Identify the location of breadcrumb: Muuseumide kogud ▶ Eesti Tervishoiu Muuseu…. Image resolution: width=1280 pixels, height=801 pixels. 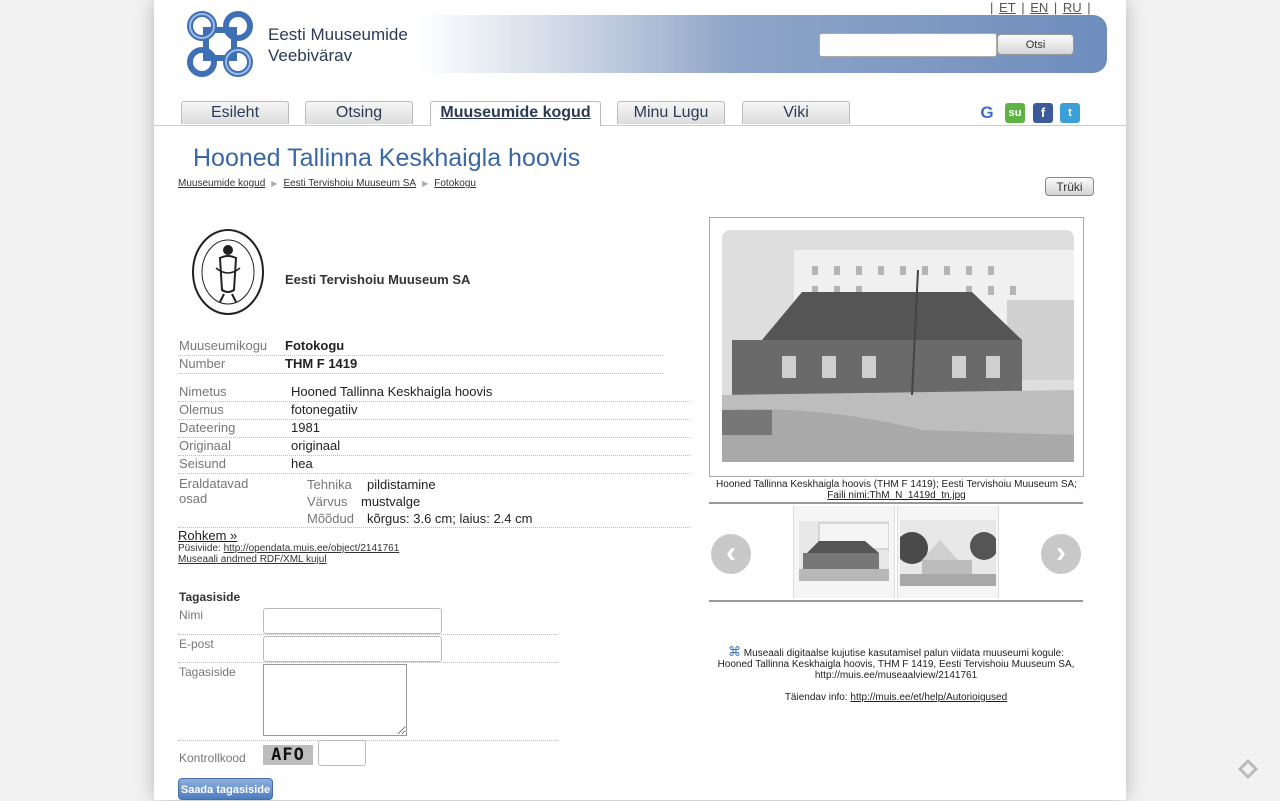
(327, 183).